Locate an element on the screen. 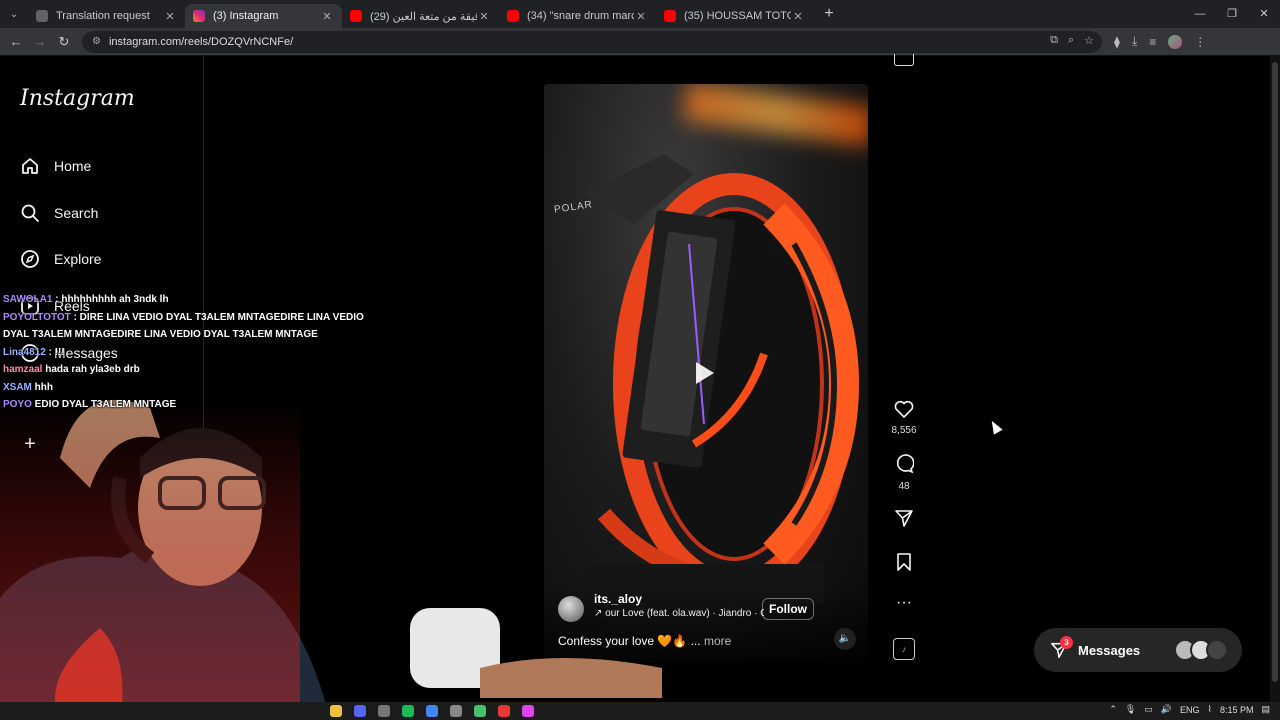 This screenshot has width=1280, height=720. comment-action: 48 is located at coordinates (904, 473).